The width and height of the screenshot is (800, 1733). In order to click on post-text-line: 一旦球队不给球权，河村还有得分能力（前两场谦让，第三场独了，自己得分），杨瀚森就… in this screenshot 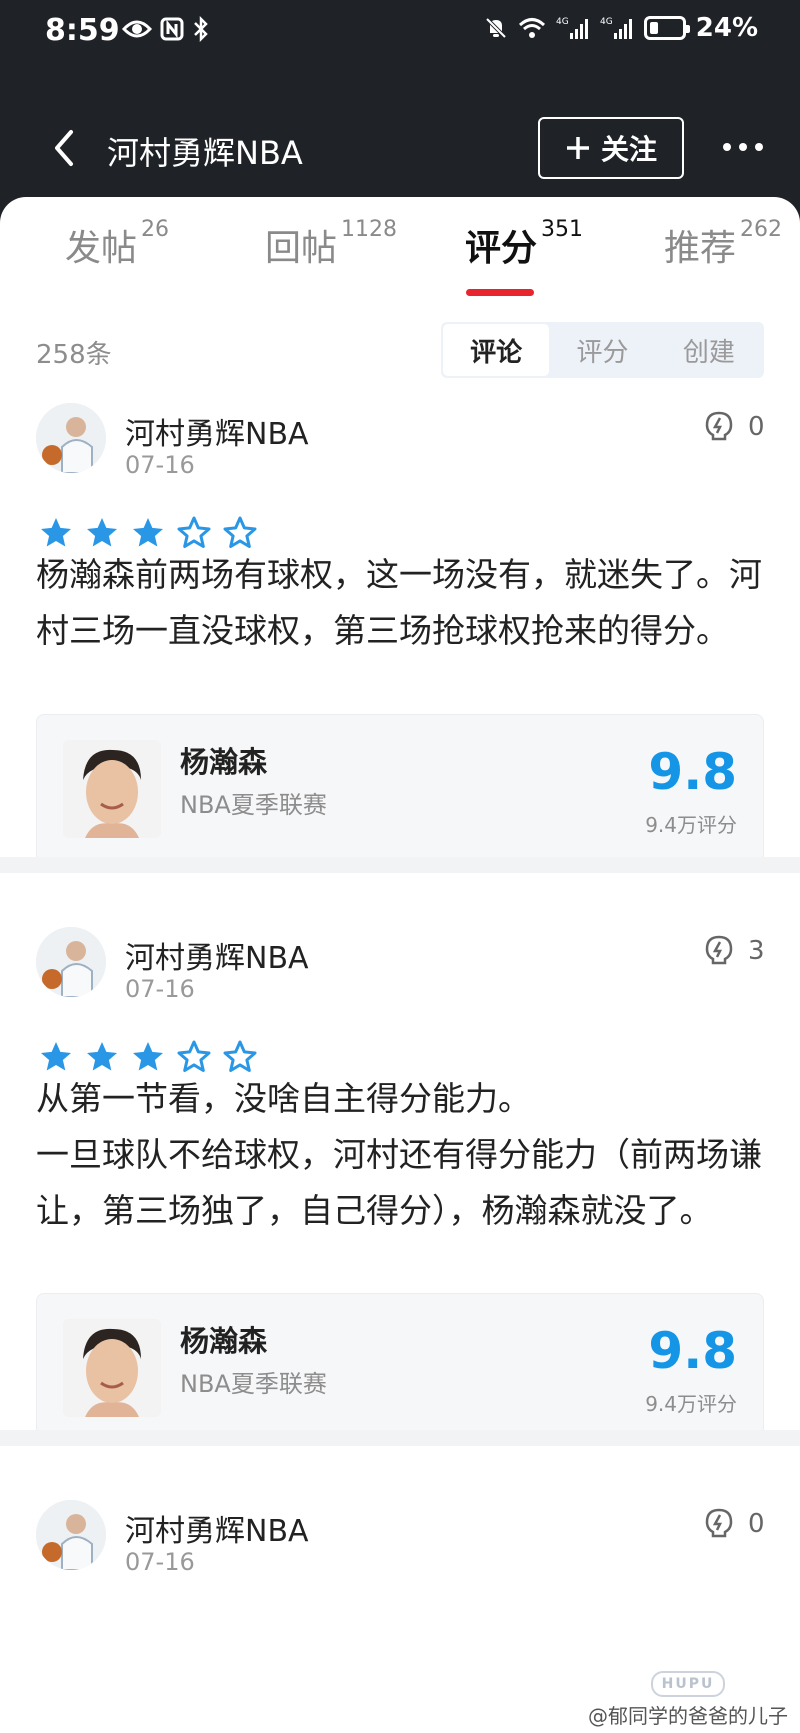, I will do `click(399, 1182)`.